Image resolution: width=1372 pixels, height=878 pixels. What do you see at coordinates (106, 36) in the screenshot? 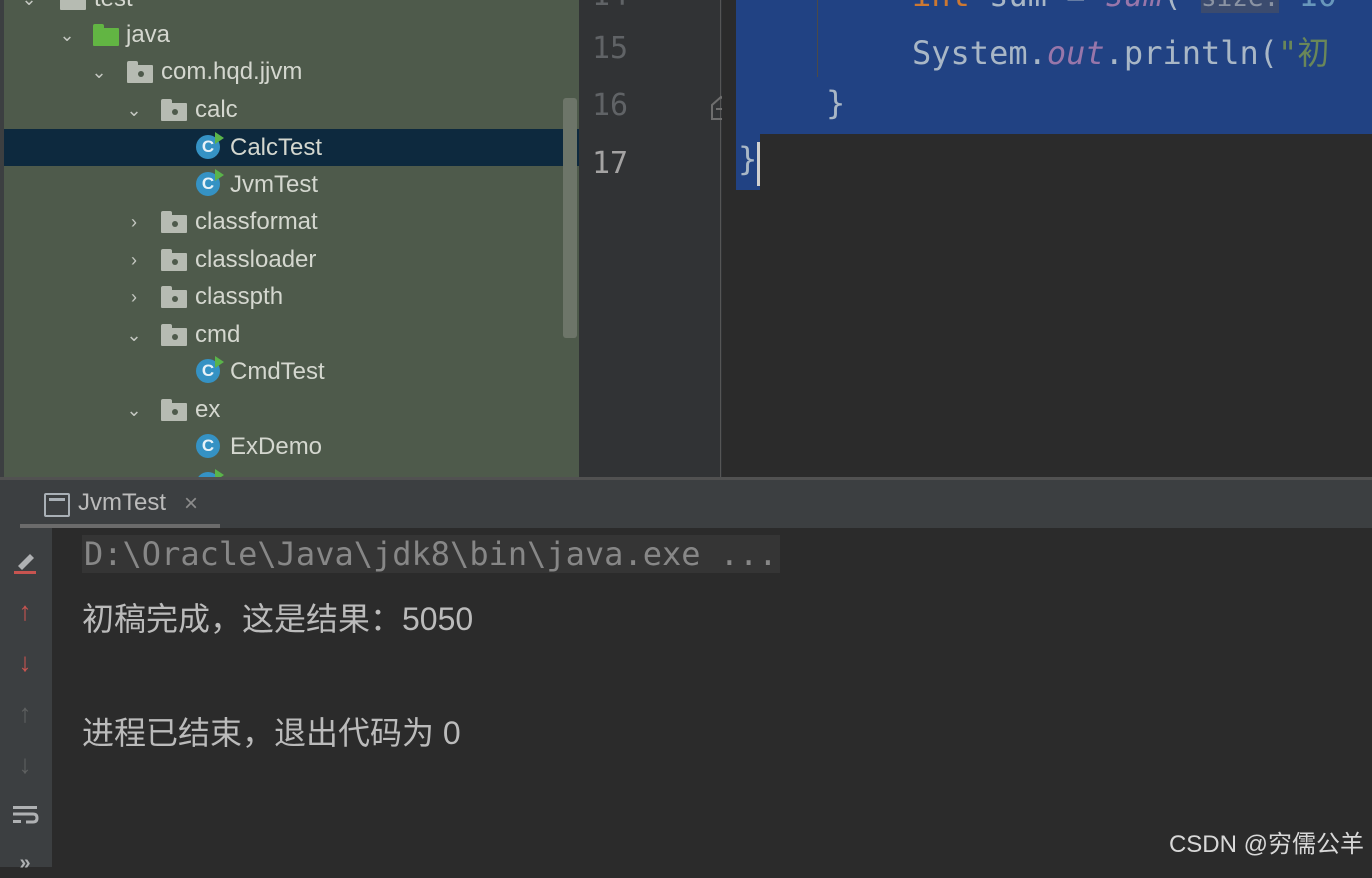
I see `source-folder-icon` at bounding box center [106, 36].